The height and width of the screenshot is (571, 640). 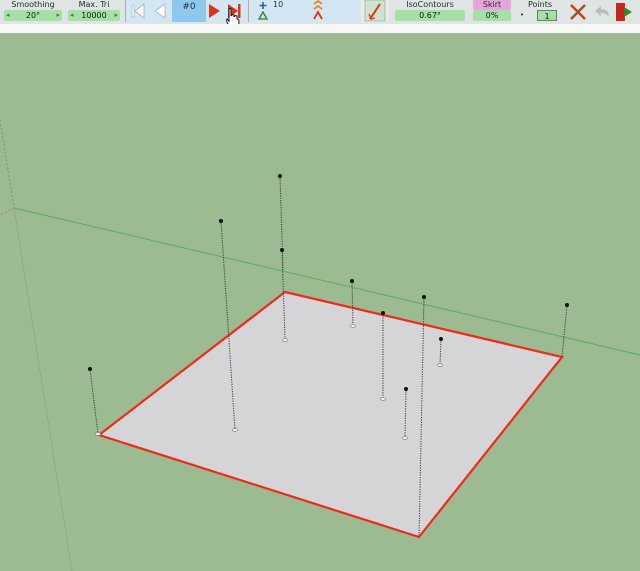 I want to click on isocontours-control: IsoContours 0.67°, so click(x=430, y=11).